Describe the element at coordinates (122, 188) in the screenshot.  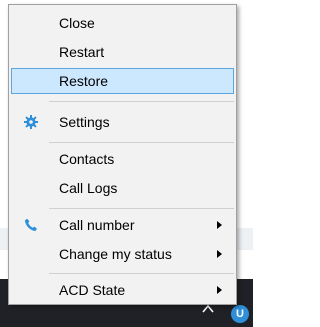
I see `menu-item-call-logs: Call Logs` at that location.